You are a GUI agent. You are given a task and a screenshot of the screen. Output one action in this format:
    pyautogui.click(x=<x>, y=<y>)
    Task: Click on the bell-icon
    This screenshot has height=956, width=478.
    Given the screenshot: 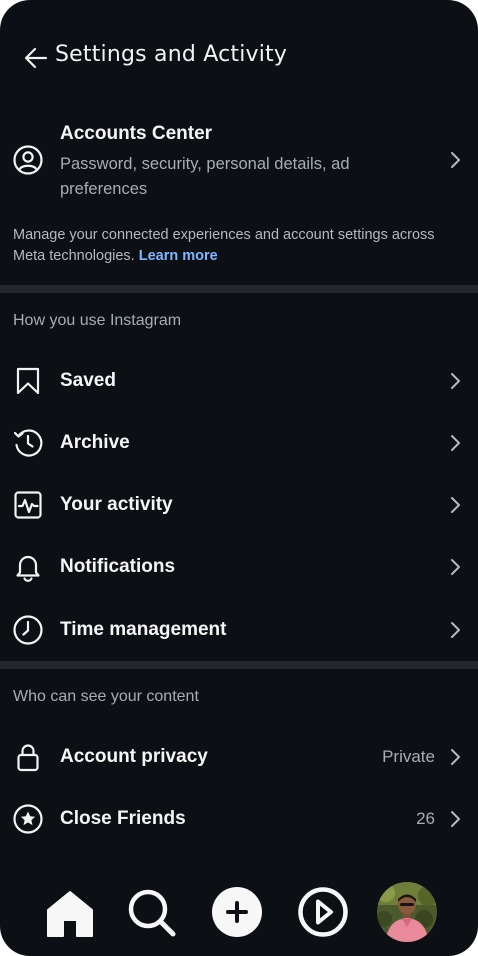 What is the action you would take?
    pyautogui.click(x=28, y=567)
    